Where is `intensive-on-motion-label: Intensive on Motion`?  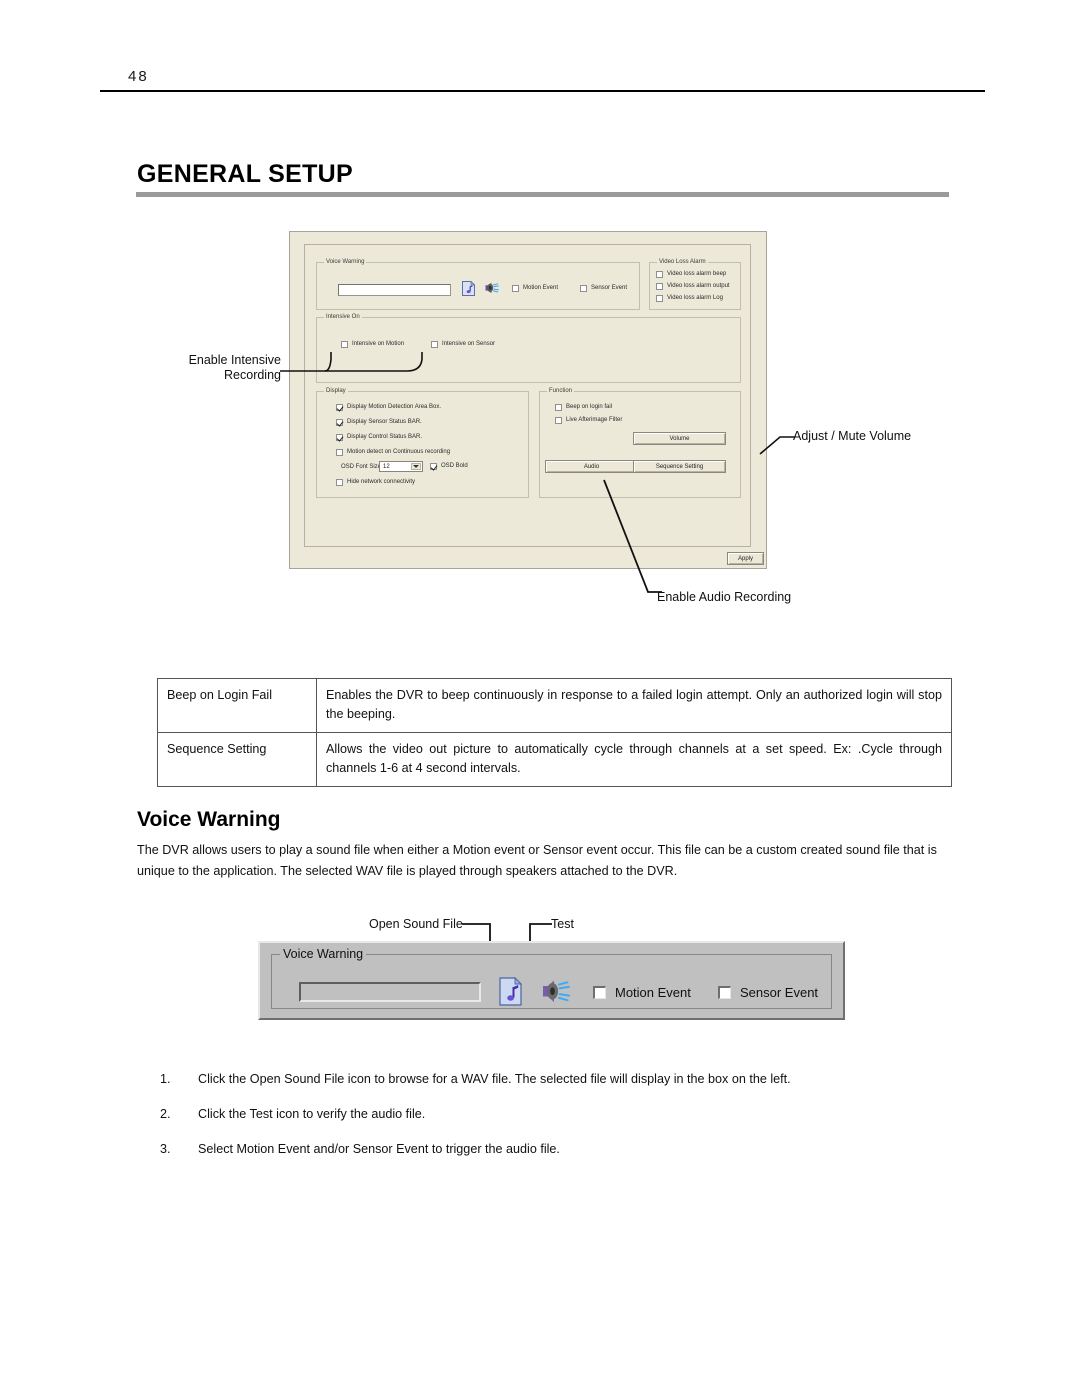 intensive-on-motion-label: Intensive on Motion is located at coordinates (378, 344).